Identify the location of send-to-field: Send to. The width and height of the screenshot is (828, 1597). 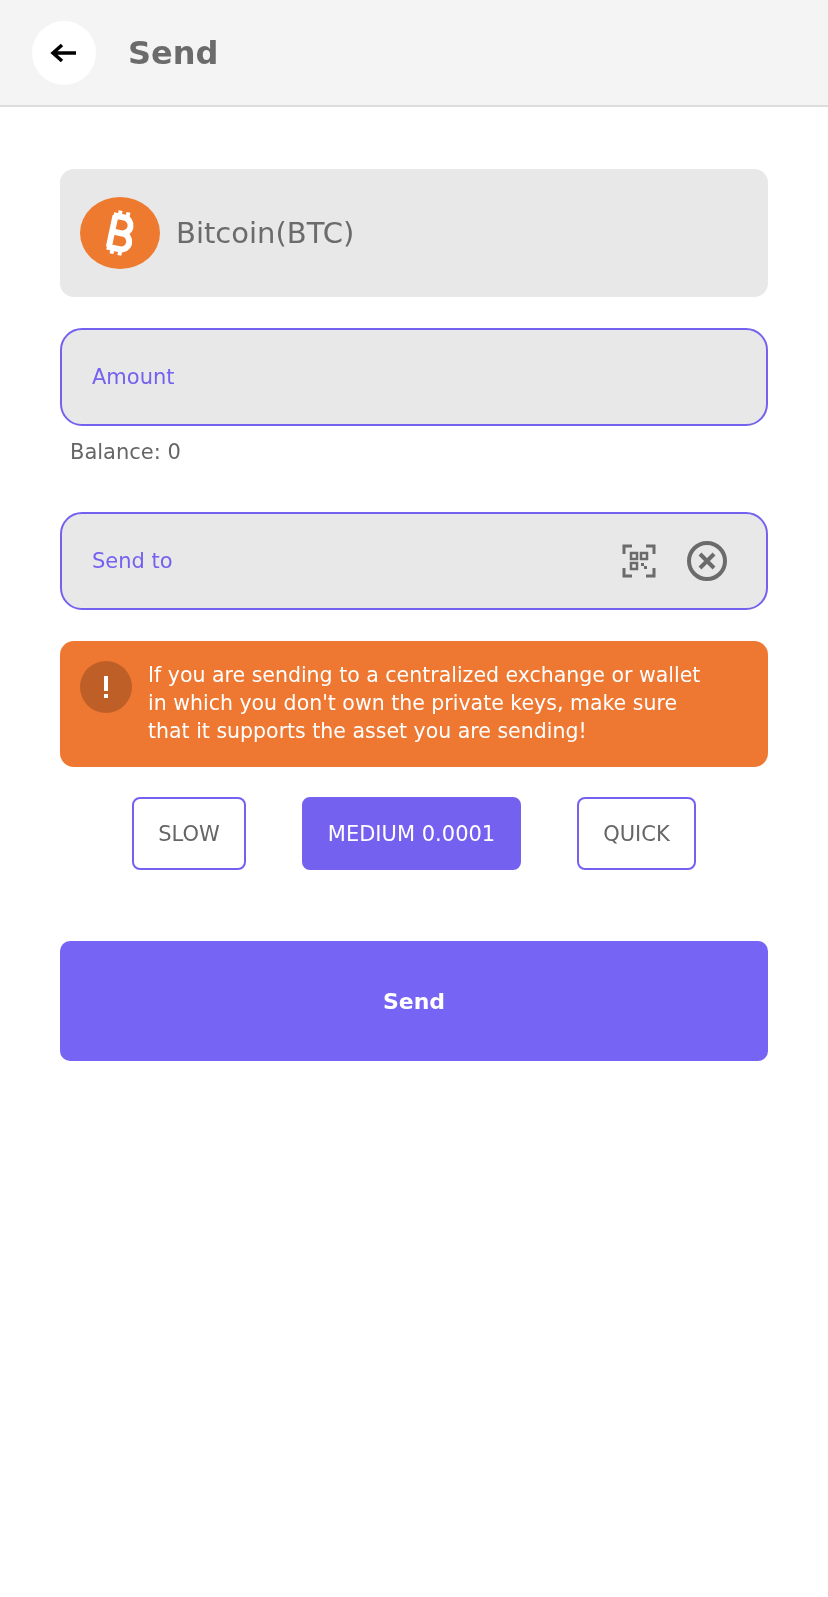
(414, 561).